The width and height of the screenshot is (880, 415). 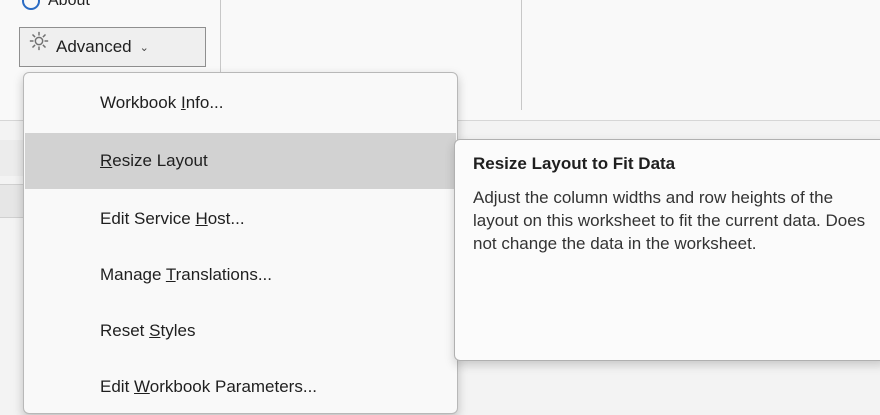 What do you see at coordinates (240, 331) in the screenshot?
I see `menu-item-reset-styles: Reset Styles` at bounding box center [240, 331].